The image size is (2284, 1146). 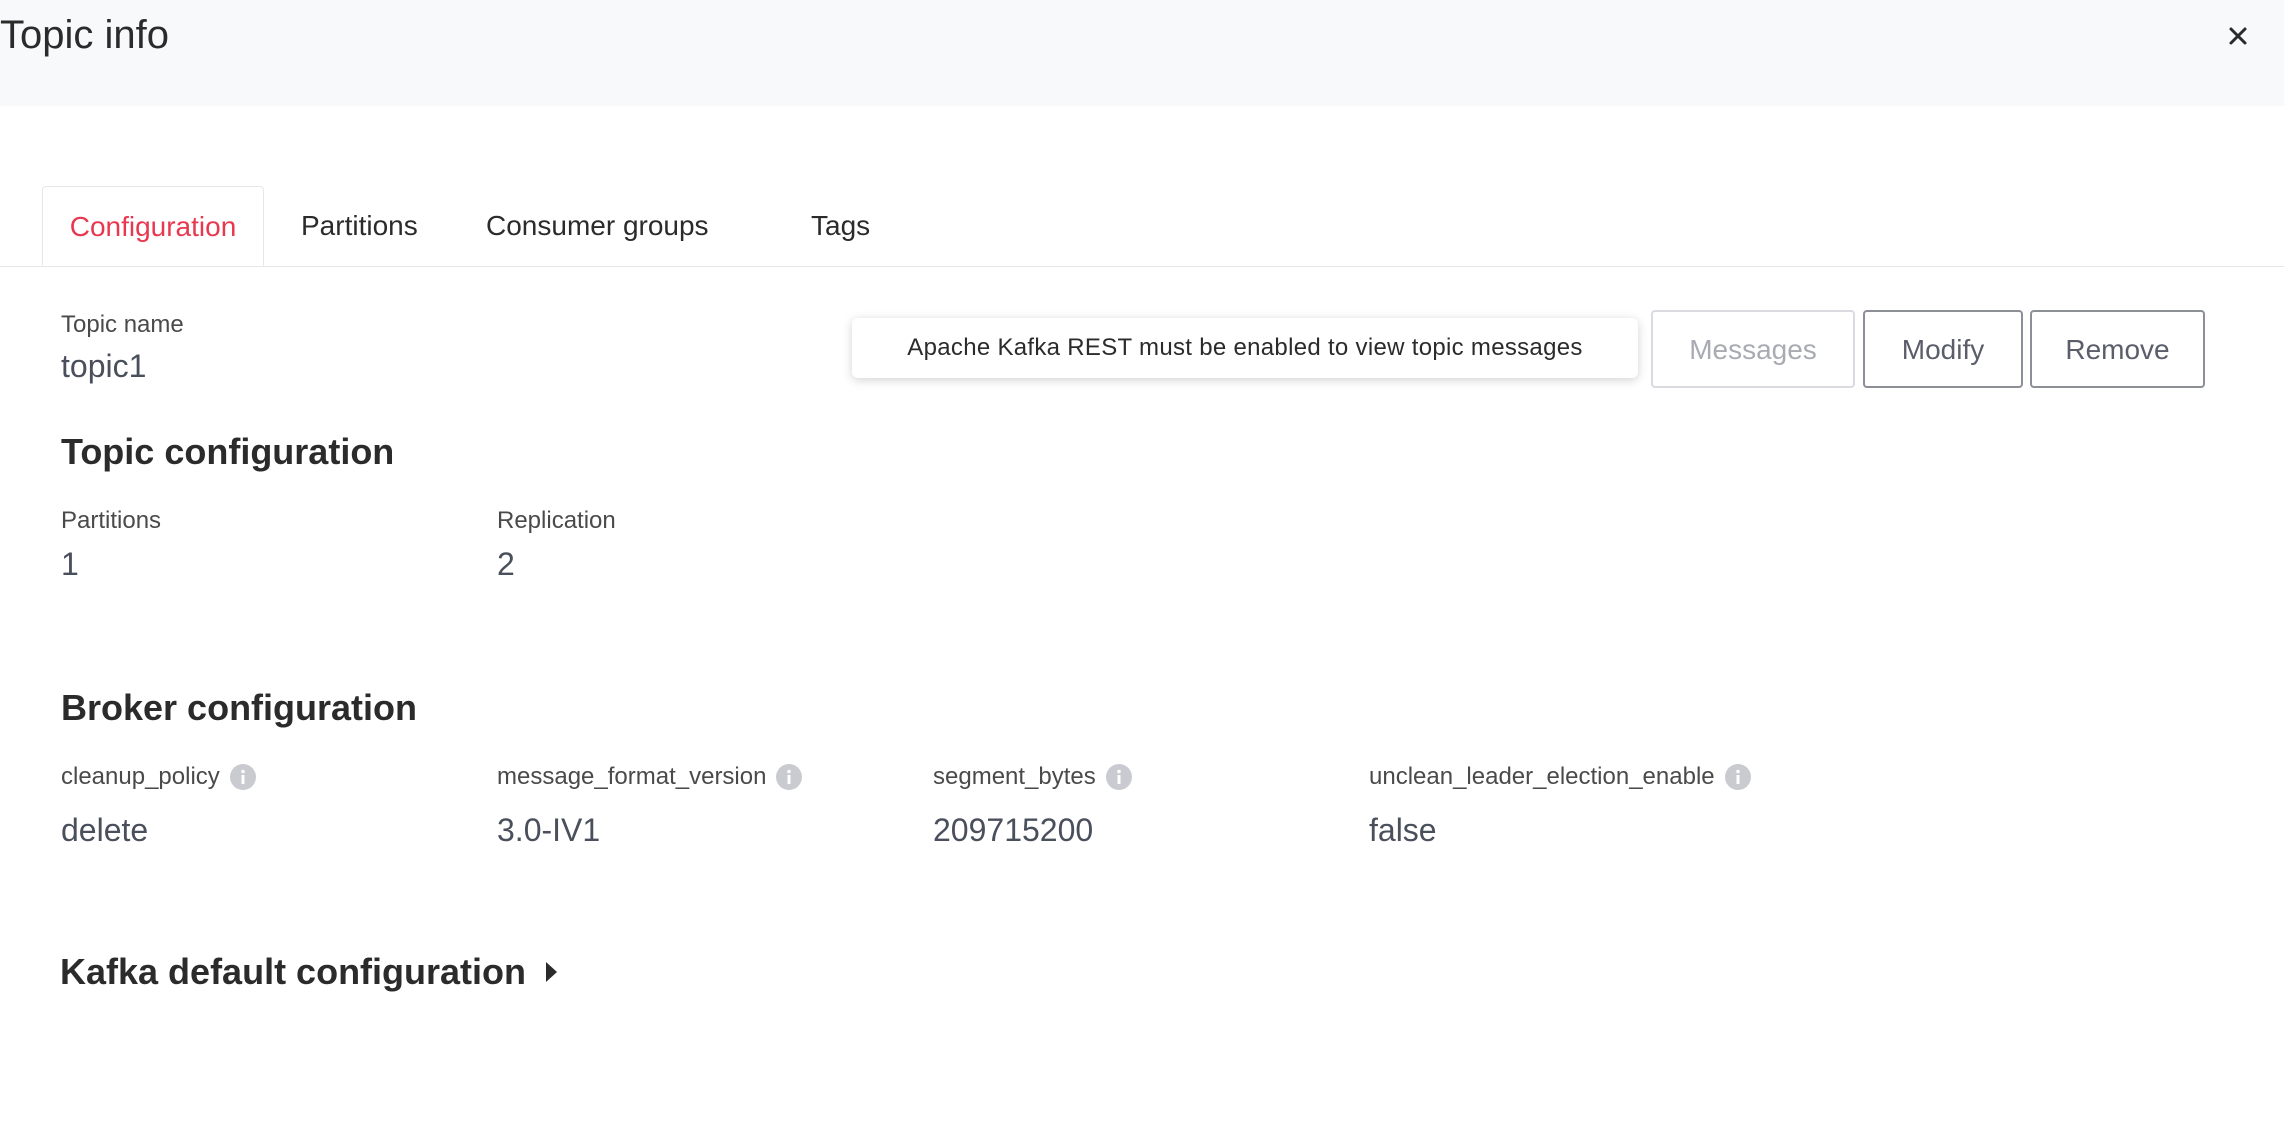 What do you see at coordinates (104, 366) in the screenshot?
I see `topic-name-value: topic1` at bounding box center [104, 366].